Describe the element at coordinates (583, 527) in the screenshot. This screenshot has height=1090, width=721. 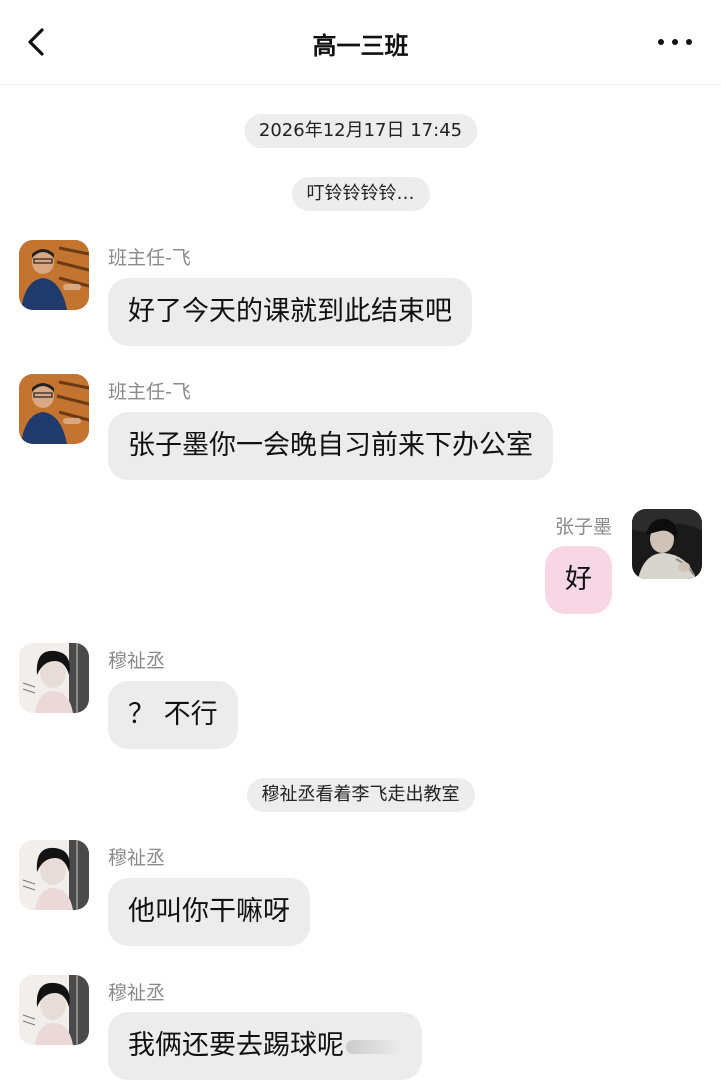
I see `sender-name: 张子墨` at that location.